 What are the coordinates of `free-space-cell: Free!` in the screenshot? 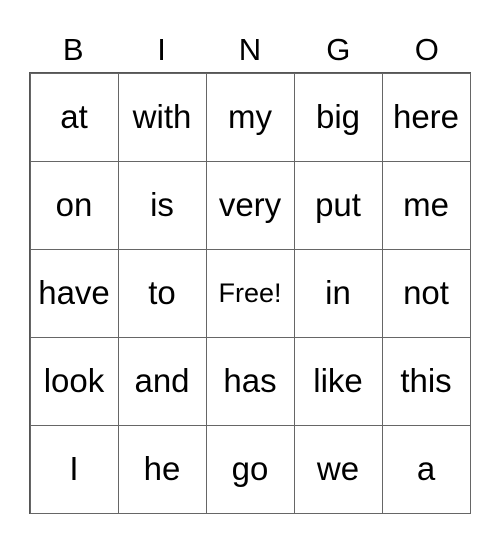 It's located at (250, 293).